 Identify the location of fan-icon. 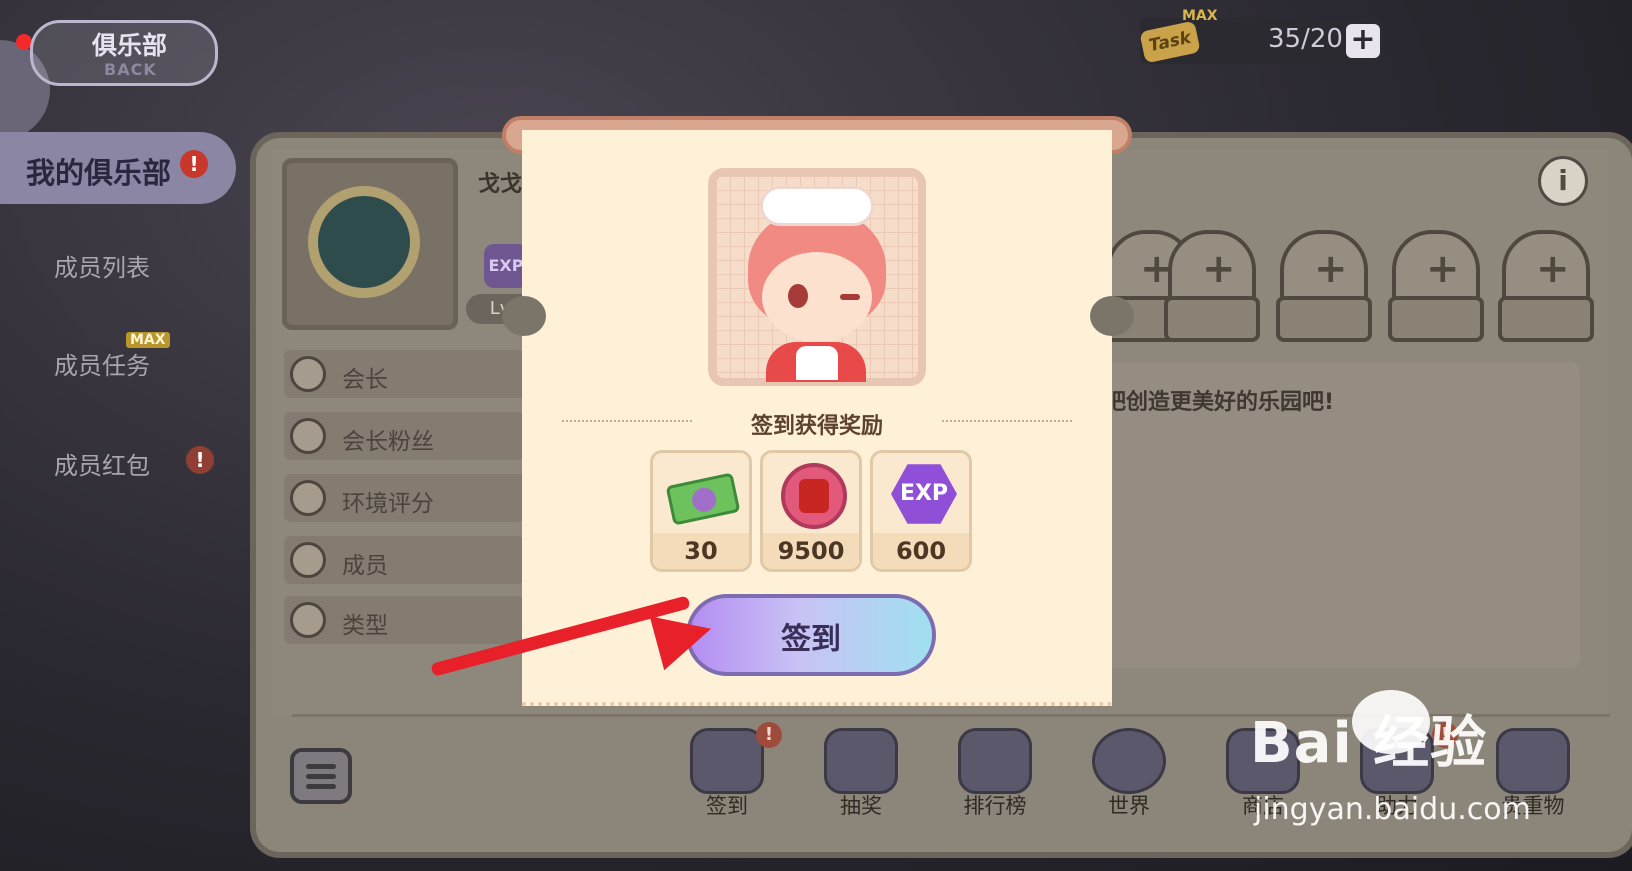
(308, 436).